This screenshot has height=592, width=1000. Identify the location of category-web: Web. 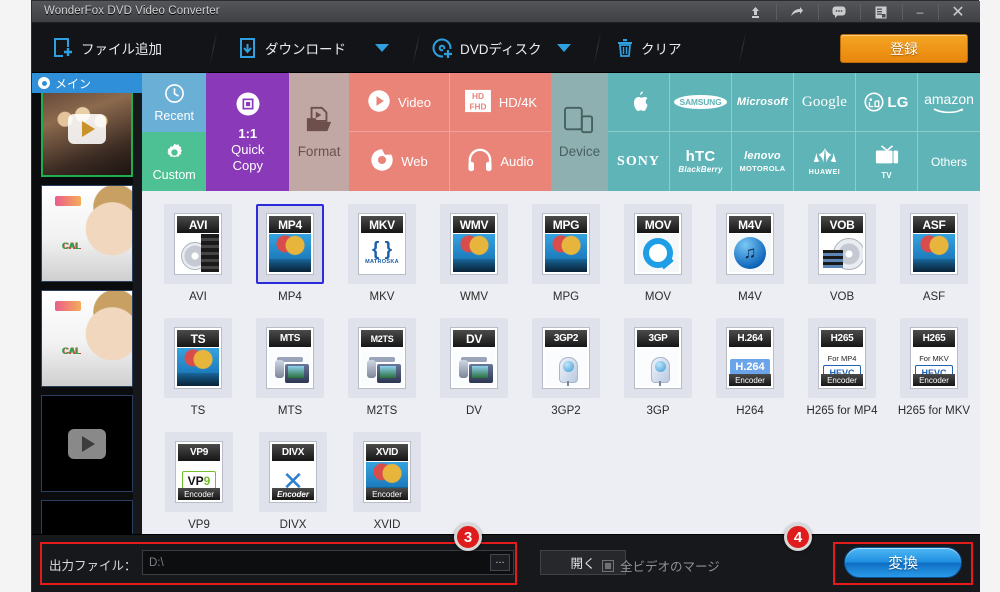
(399, 161).